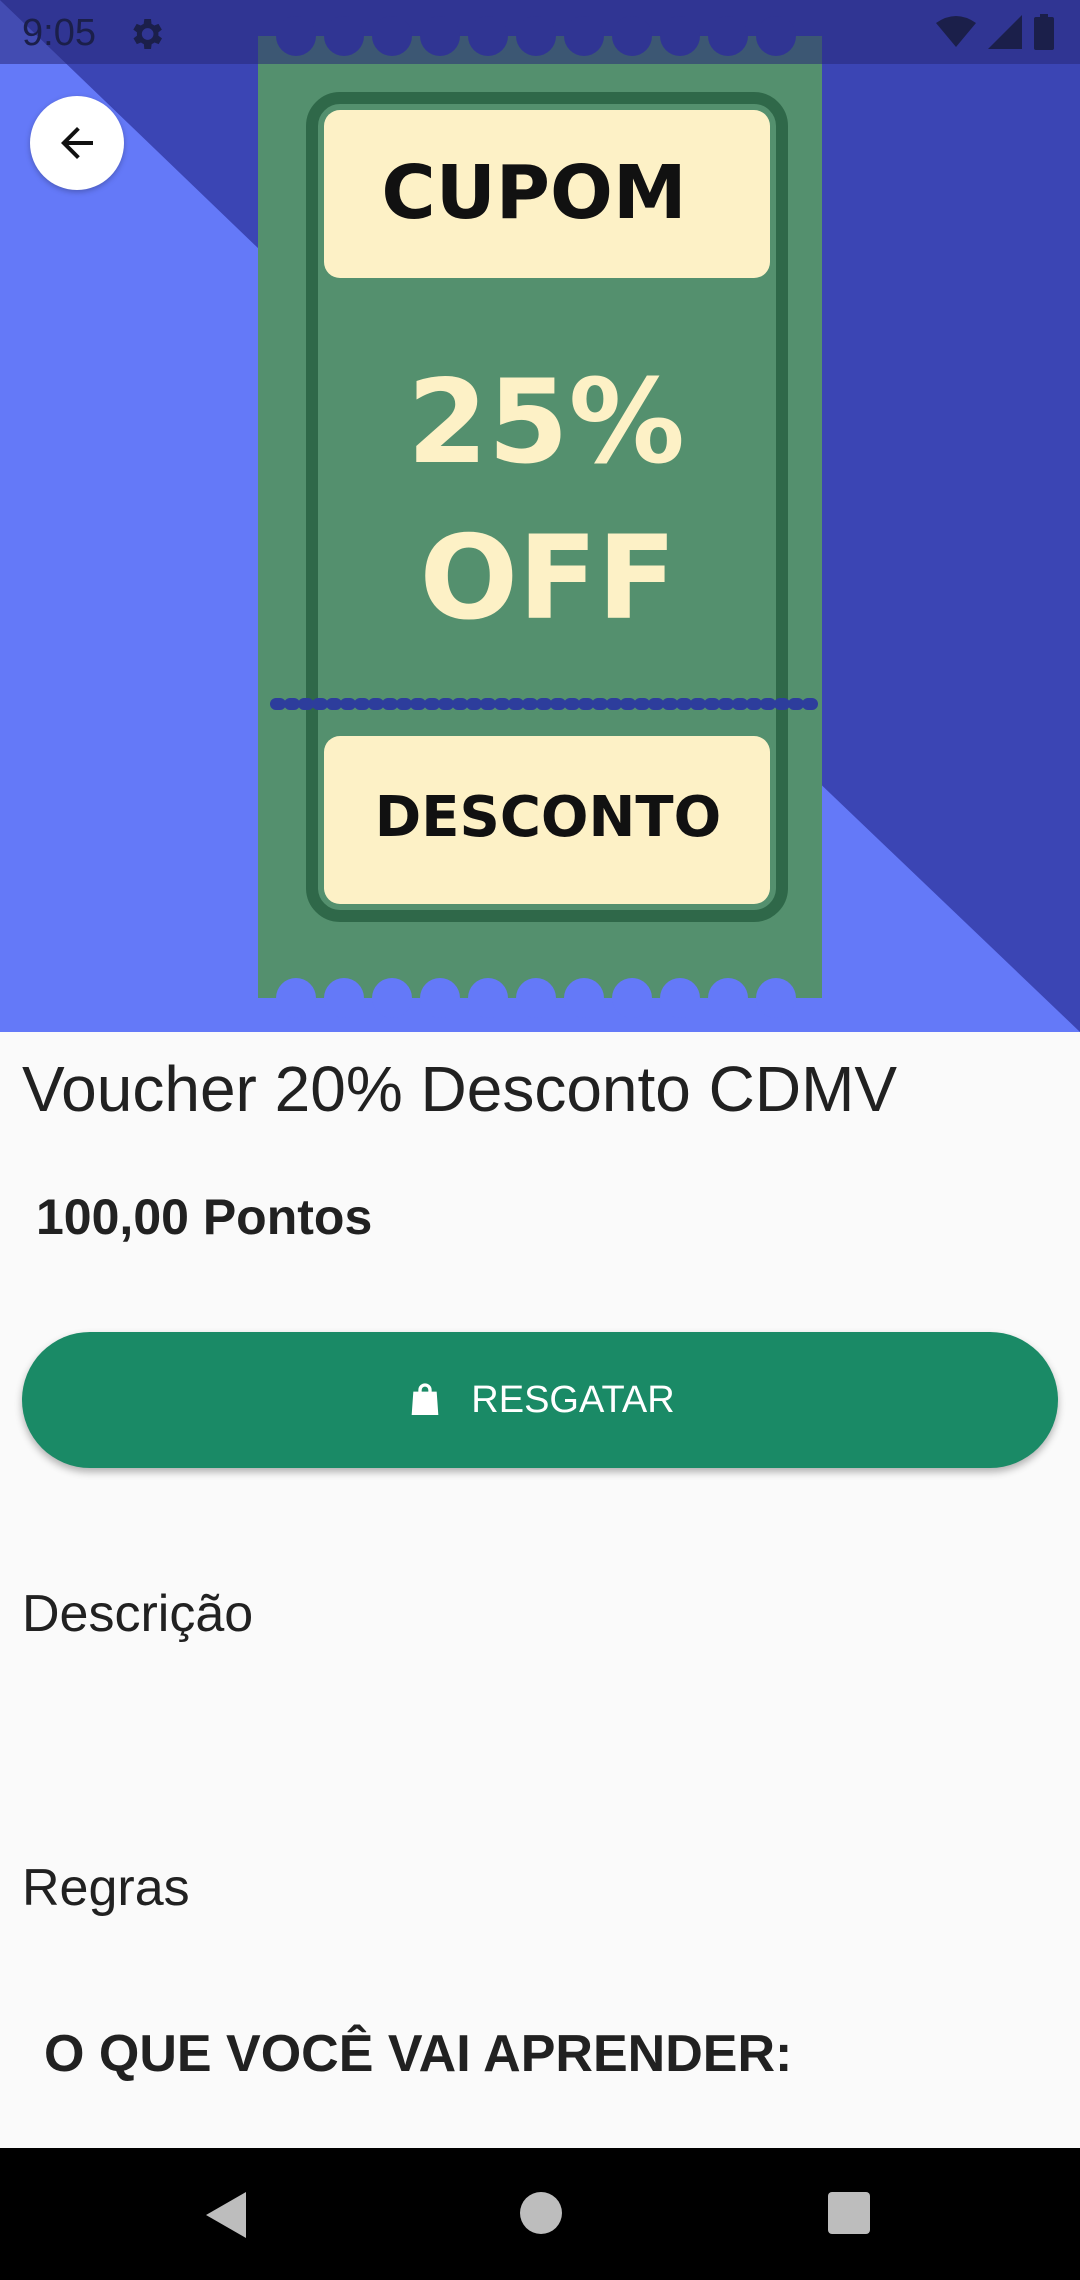 Image resolution: width=1080 pixels, height=2280 pixels. I want to click on gear-icon, so click(147, 34).